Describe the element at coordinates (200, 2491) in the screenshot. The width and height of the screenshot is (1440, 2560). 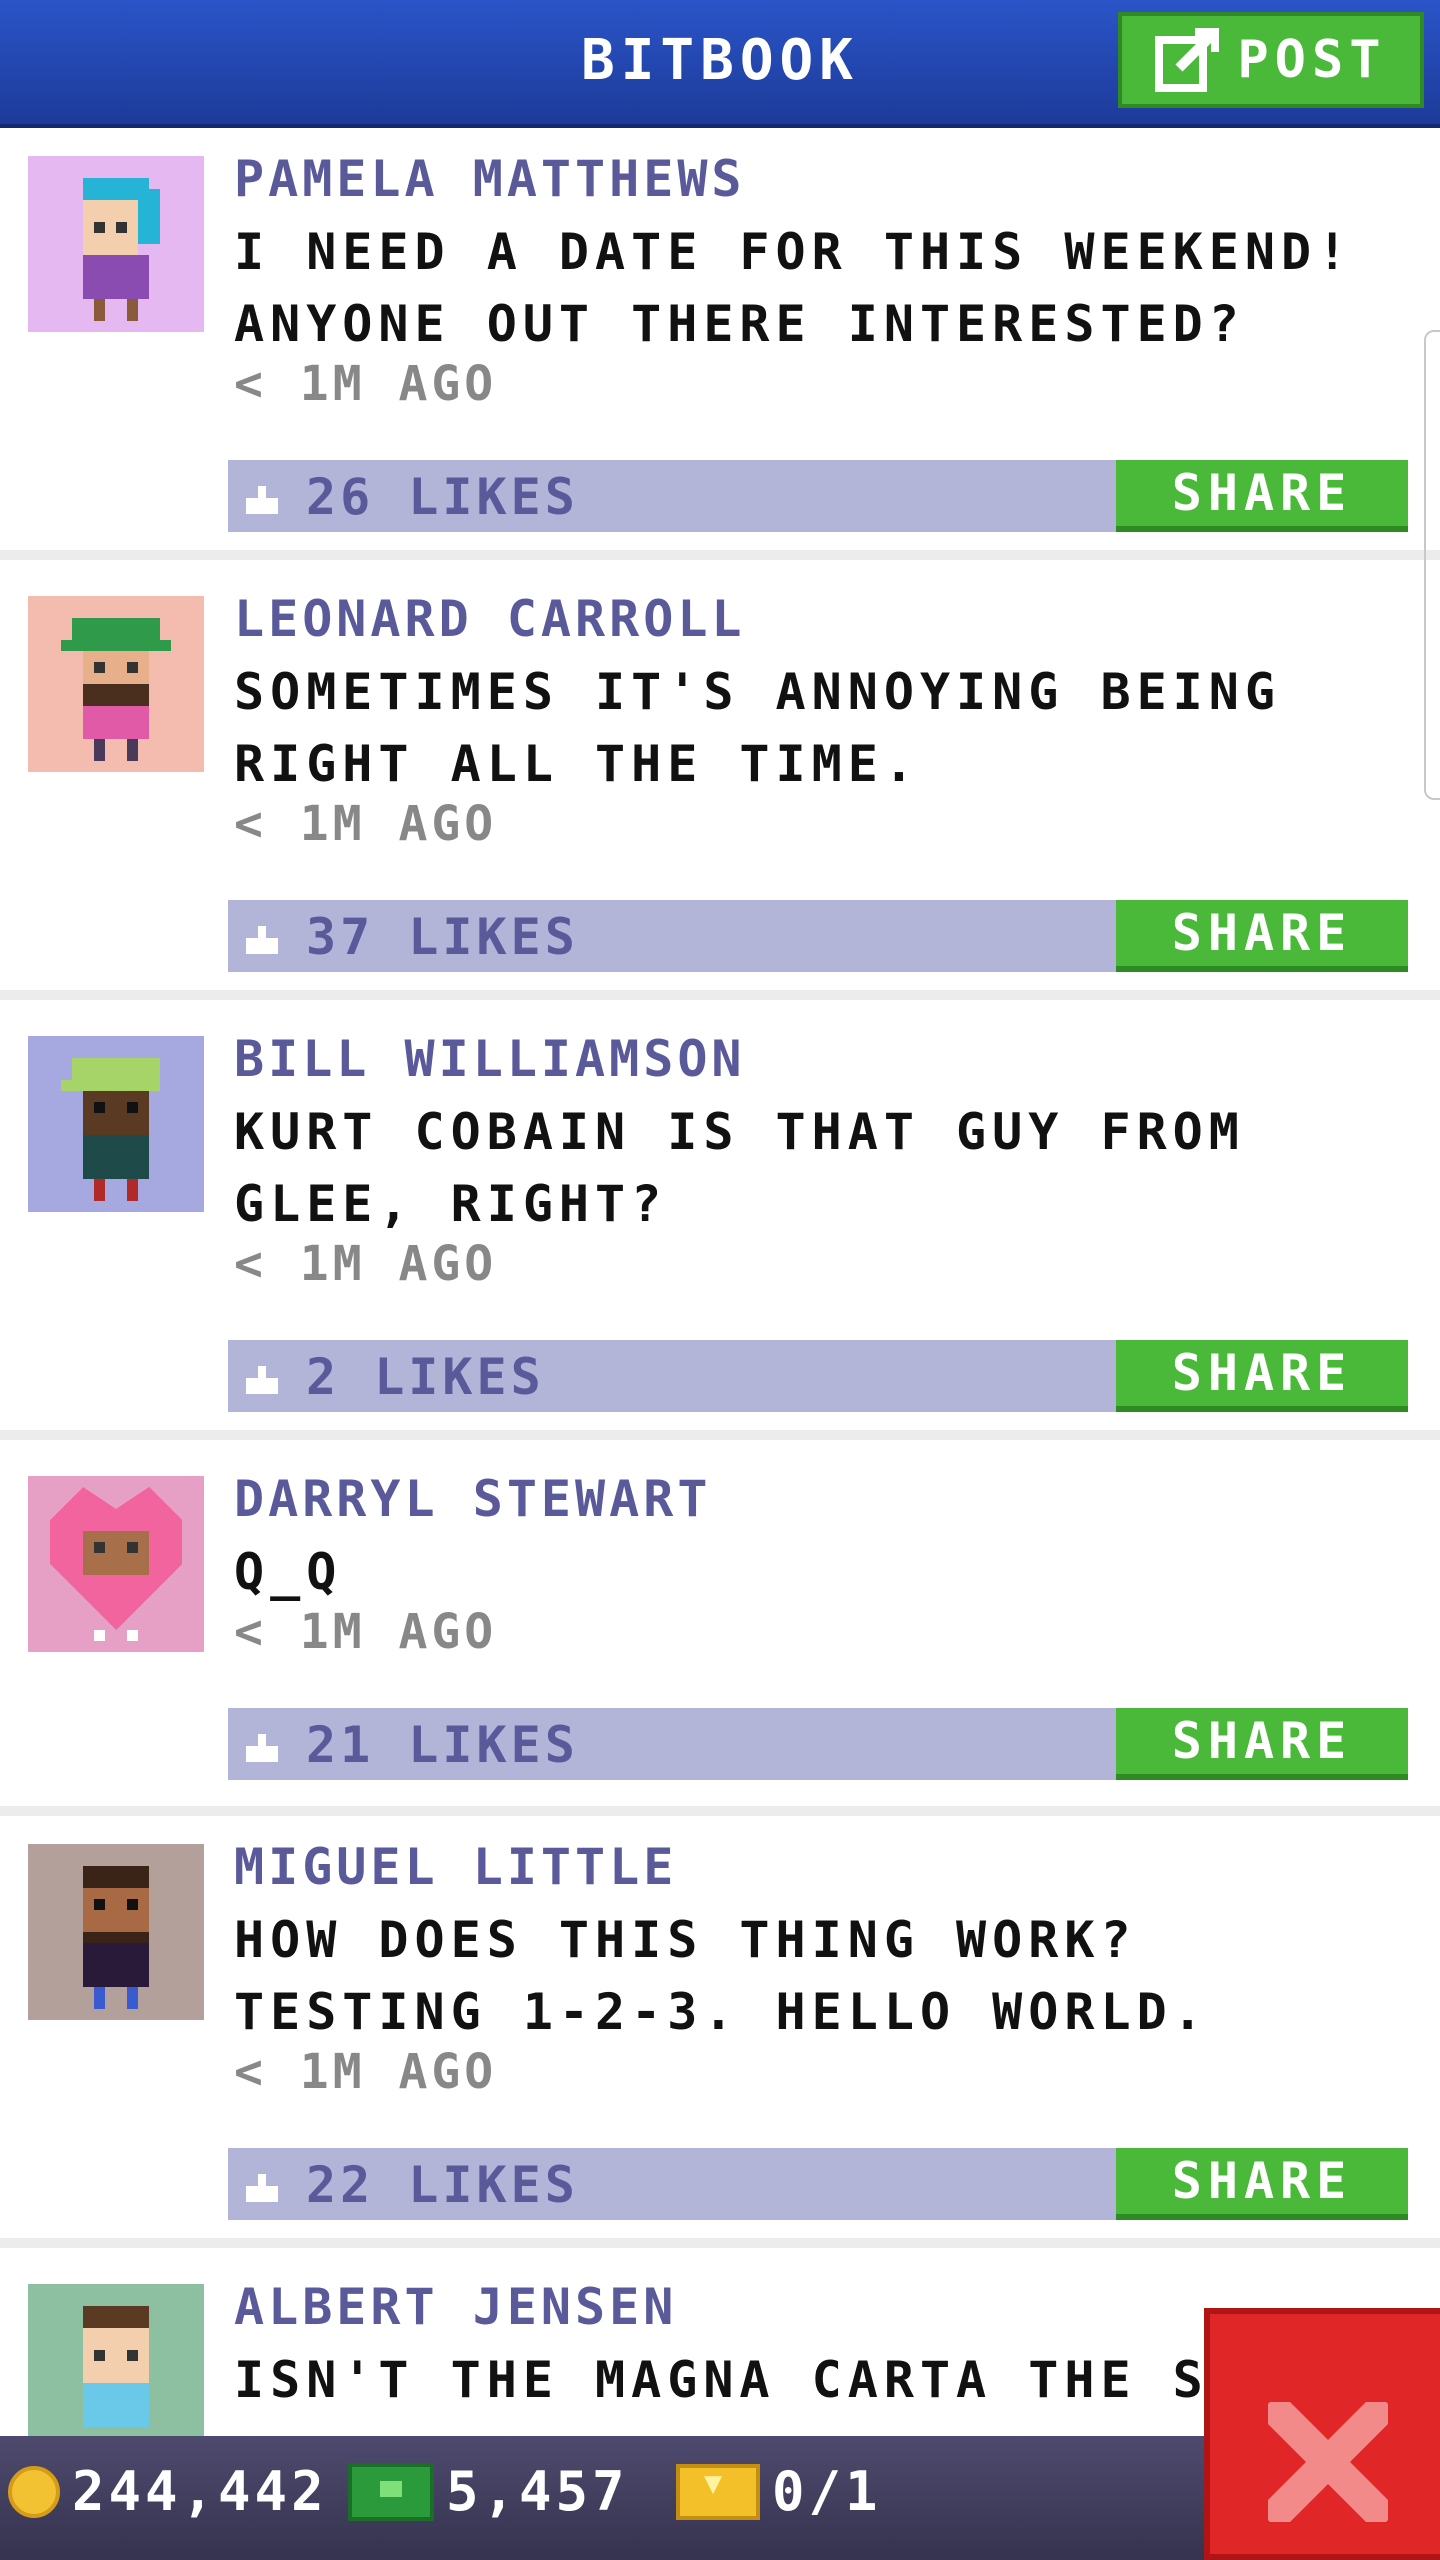
I see `coins-value: 244,442` at that location.